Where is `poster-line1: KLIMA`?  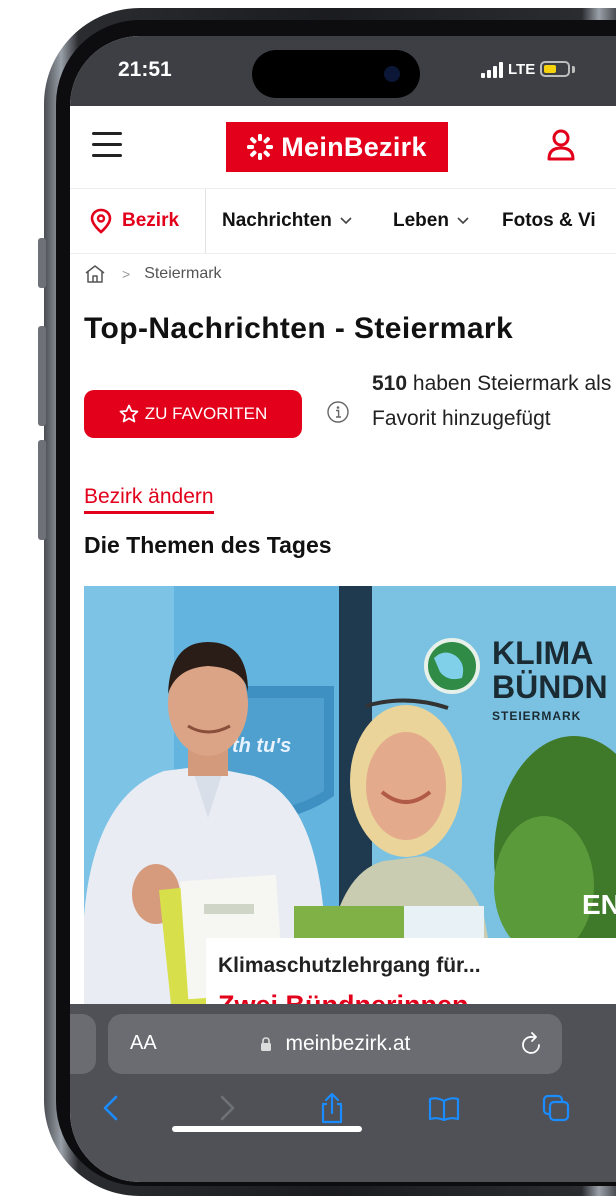 poster-line1: KLIMA is located at coordinates (542, 653).